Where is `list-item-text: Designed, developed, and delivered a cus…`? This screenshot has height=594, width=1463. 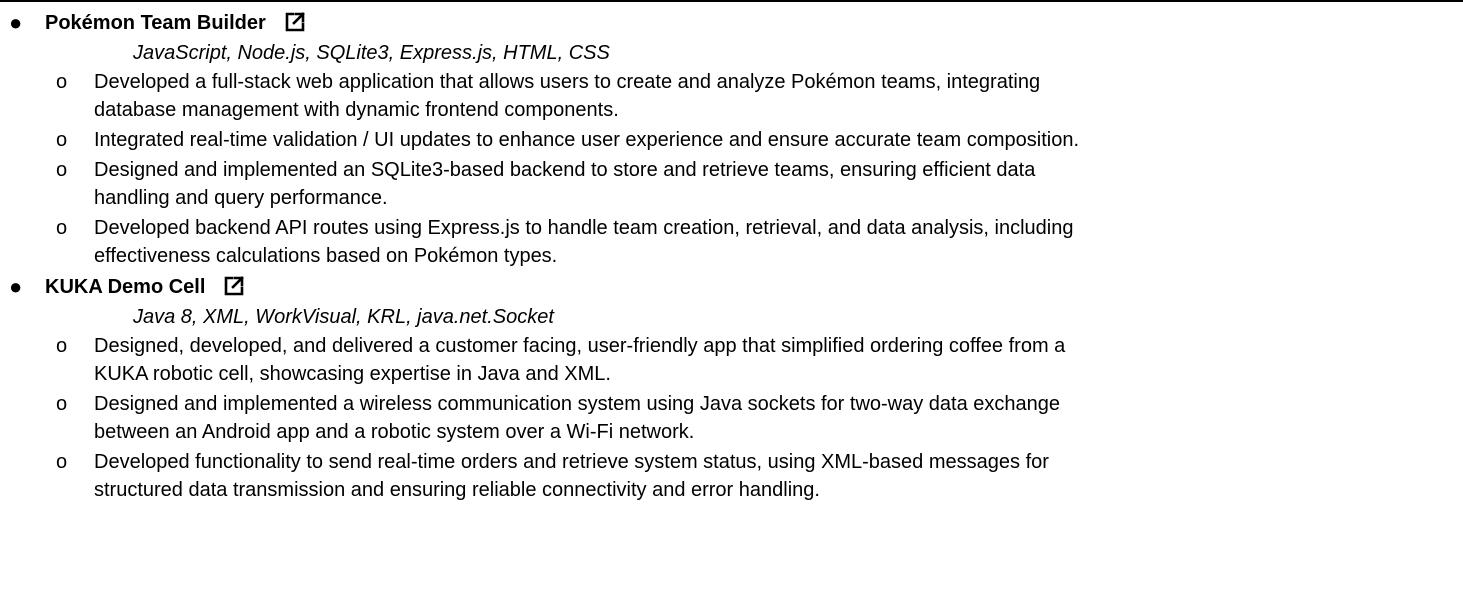 list-item-text: Designed, developed, and delivered a cus… is located at coordinates (580, 360).